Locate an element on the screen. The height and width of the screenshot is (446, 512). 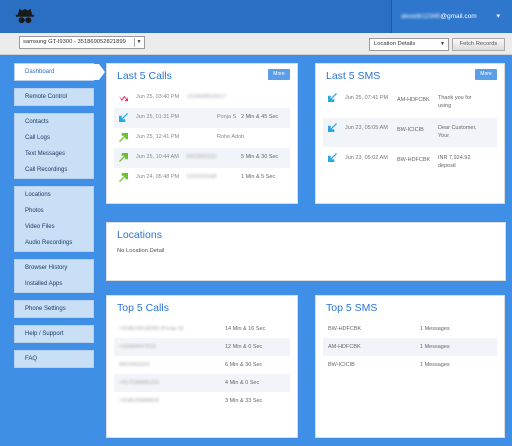
location-select: Location Details ▼ is located at coordinates (409, 44).